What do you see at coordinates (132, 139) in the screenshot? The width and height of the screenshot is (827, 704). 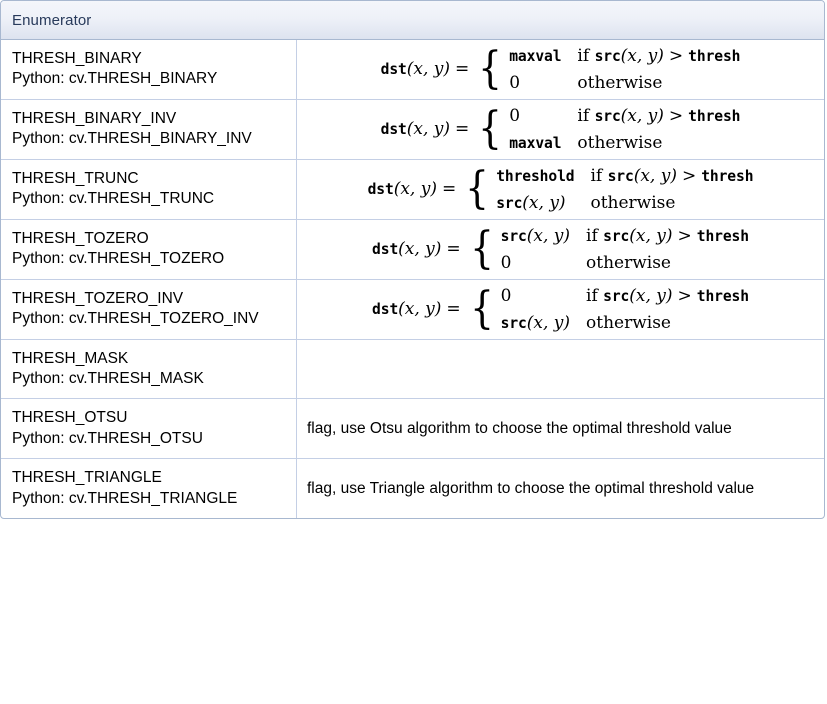 I see `enumerator-python-alias: Python: cv.THRESH_BINARY_INV` at bounding box center [132, 139].